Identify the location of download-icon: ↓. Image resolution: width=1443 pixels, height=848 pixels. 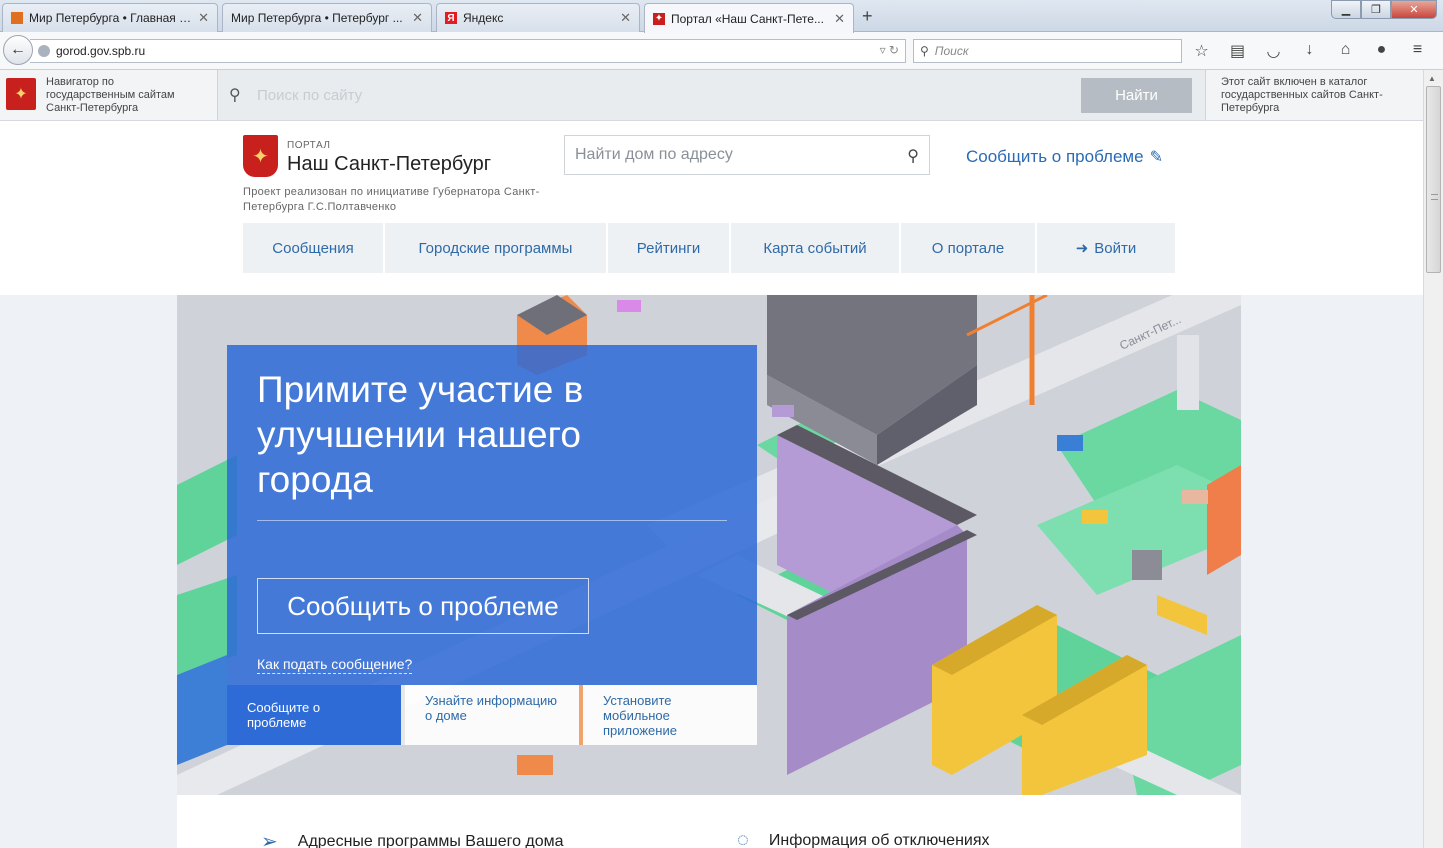
(1309, 51).